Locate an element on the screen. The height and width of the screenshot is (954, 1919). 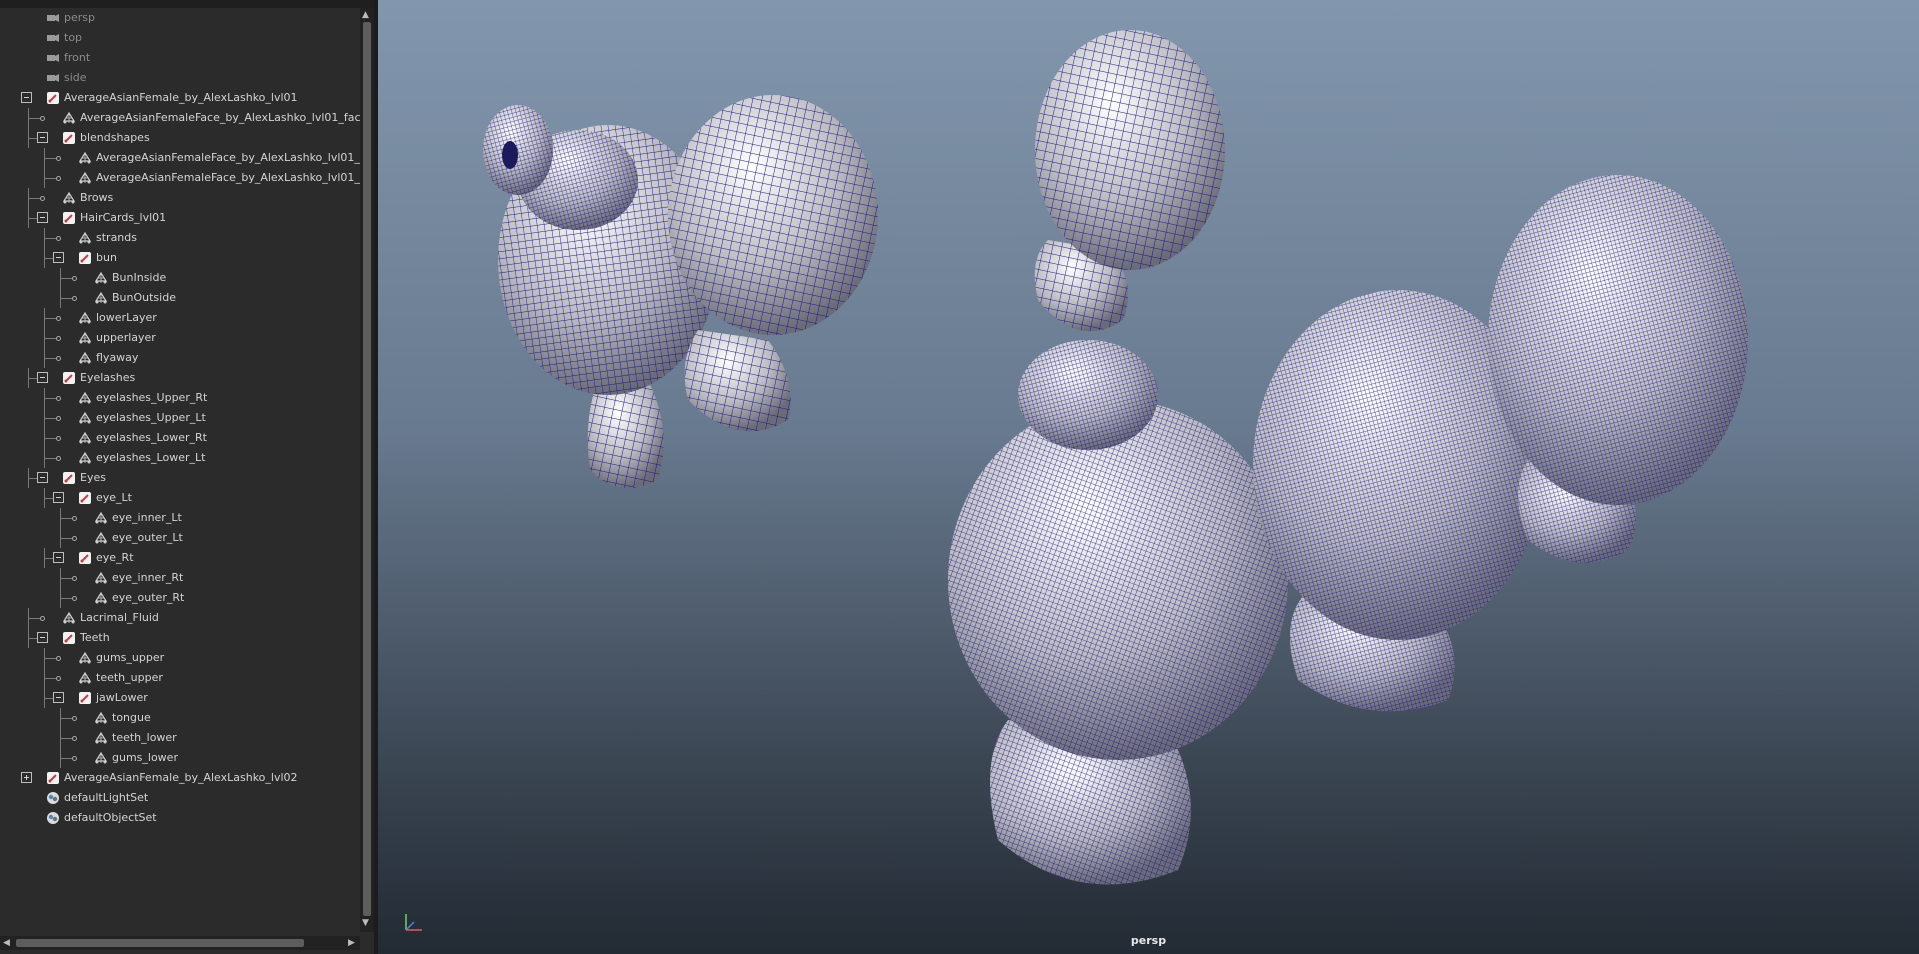
outliner-item: front is located at coordinates (180, 58).